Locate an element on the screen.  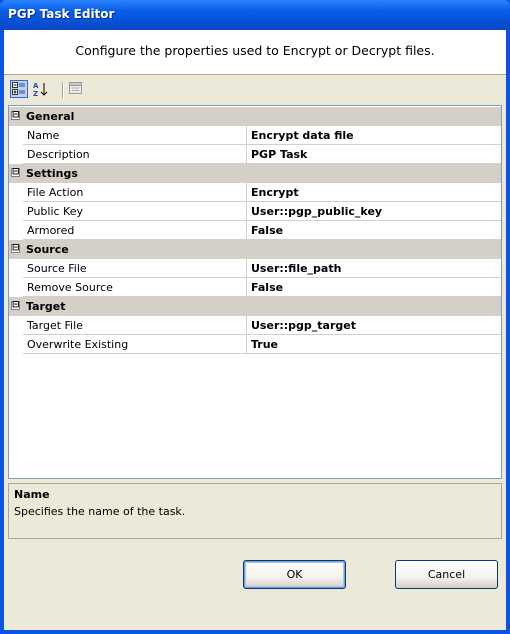
description-text: Specifies the name of the task. is located at coordinates (100, 511).